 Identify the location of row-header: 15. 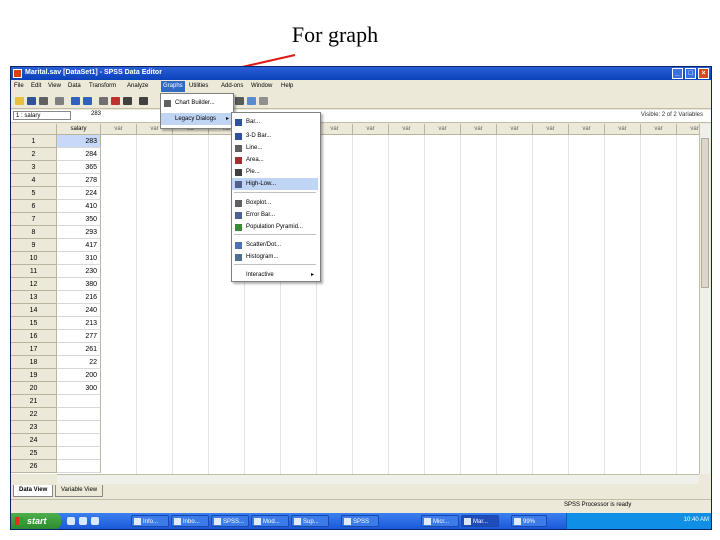
(34, 323).